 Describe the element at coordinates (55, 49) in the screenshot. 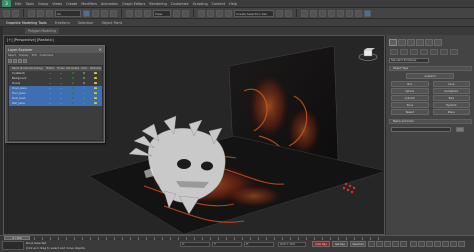

I see `explorer-title-bar: Layer Explorer ×` at that location.